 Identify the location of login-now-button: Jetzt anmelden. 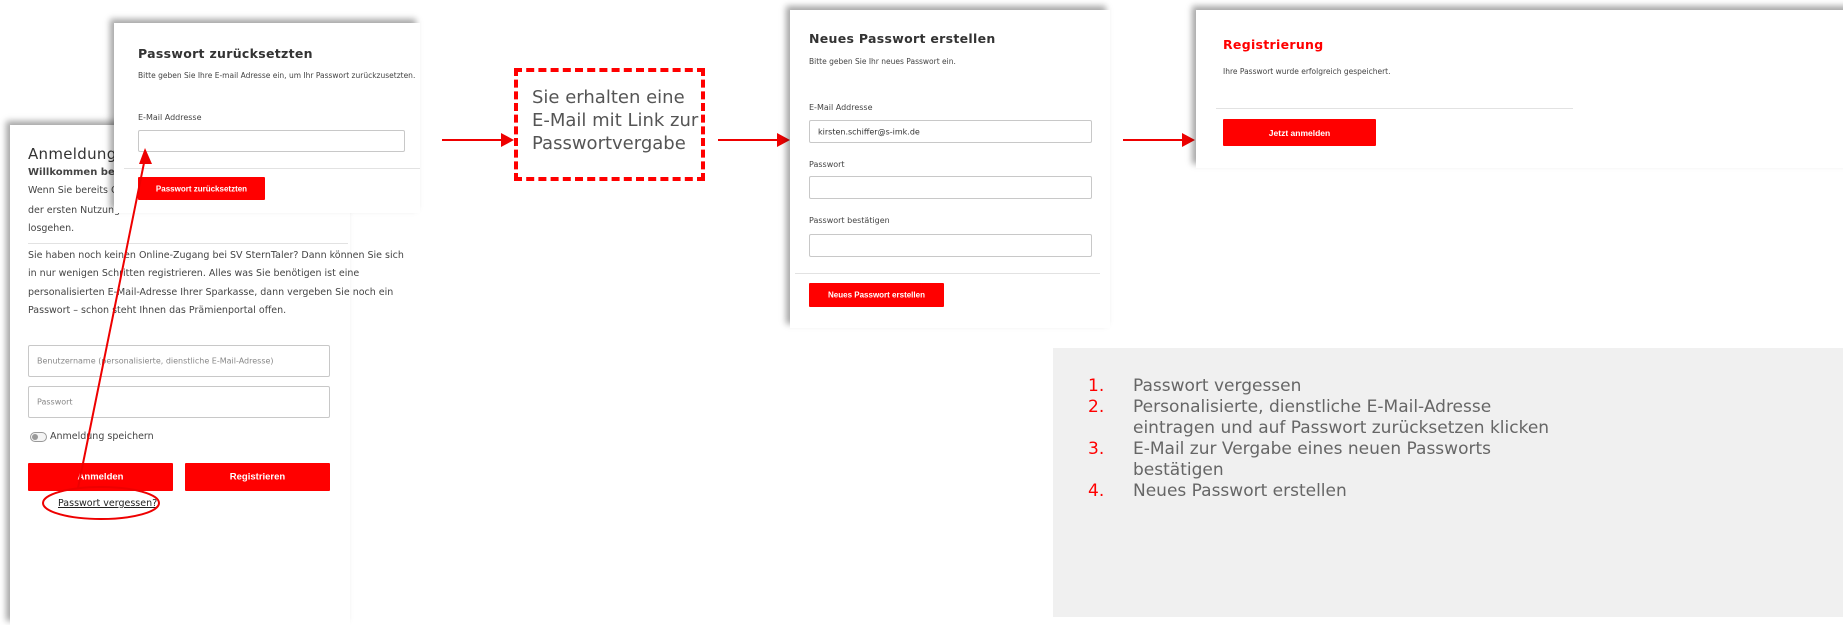
(1299, 132).